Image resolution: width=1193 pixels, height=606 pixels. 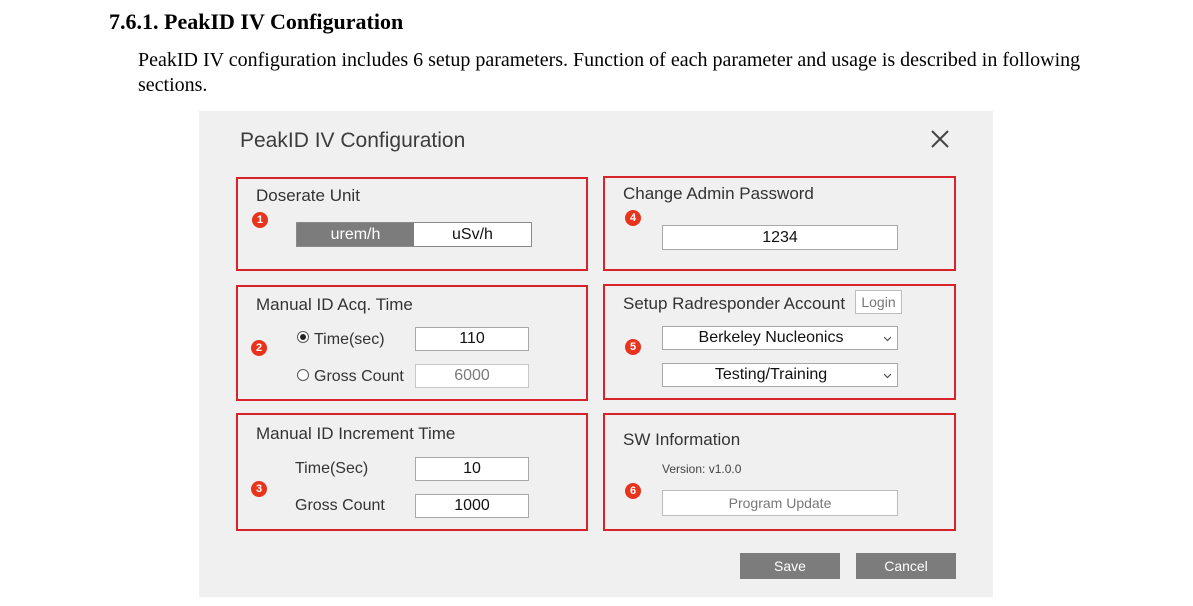 I want to click on save-button: Save, so click(x=790, y=566).